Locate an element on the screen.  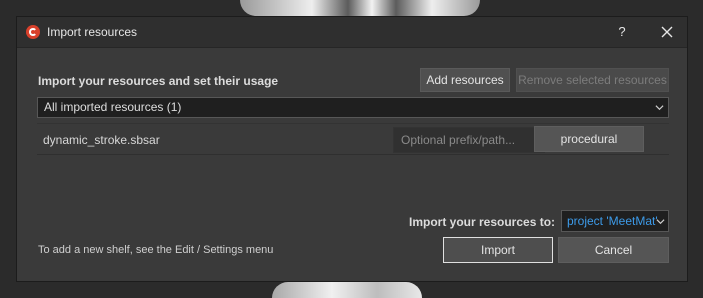
project-select-value: project 'MeetMat' is located at coordinates (612, 221).